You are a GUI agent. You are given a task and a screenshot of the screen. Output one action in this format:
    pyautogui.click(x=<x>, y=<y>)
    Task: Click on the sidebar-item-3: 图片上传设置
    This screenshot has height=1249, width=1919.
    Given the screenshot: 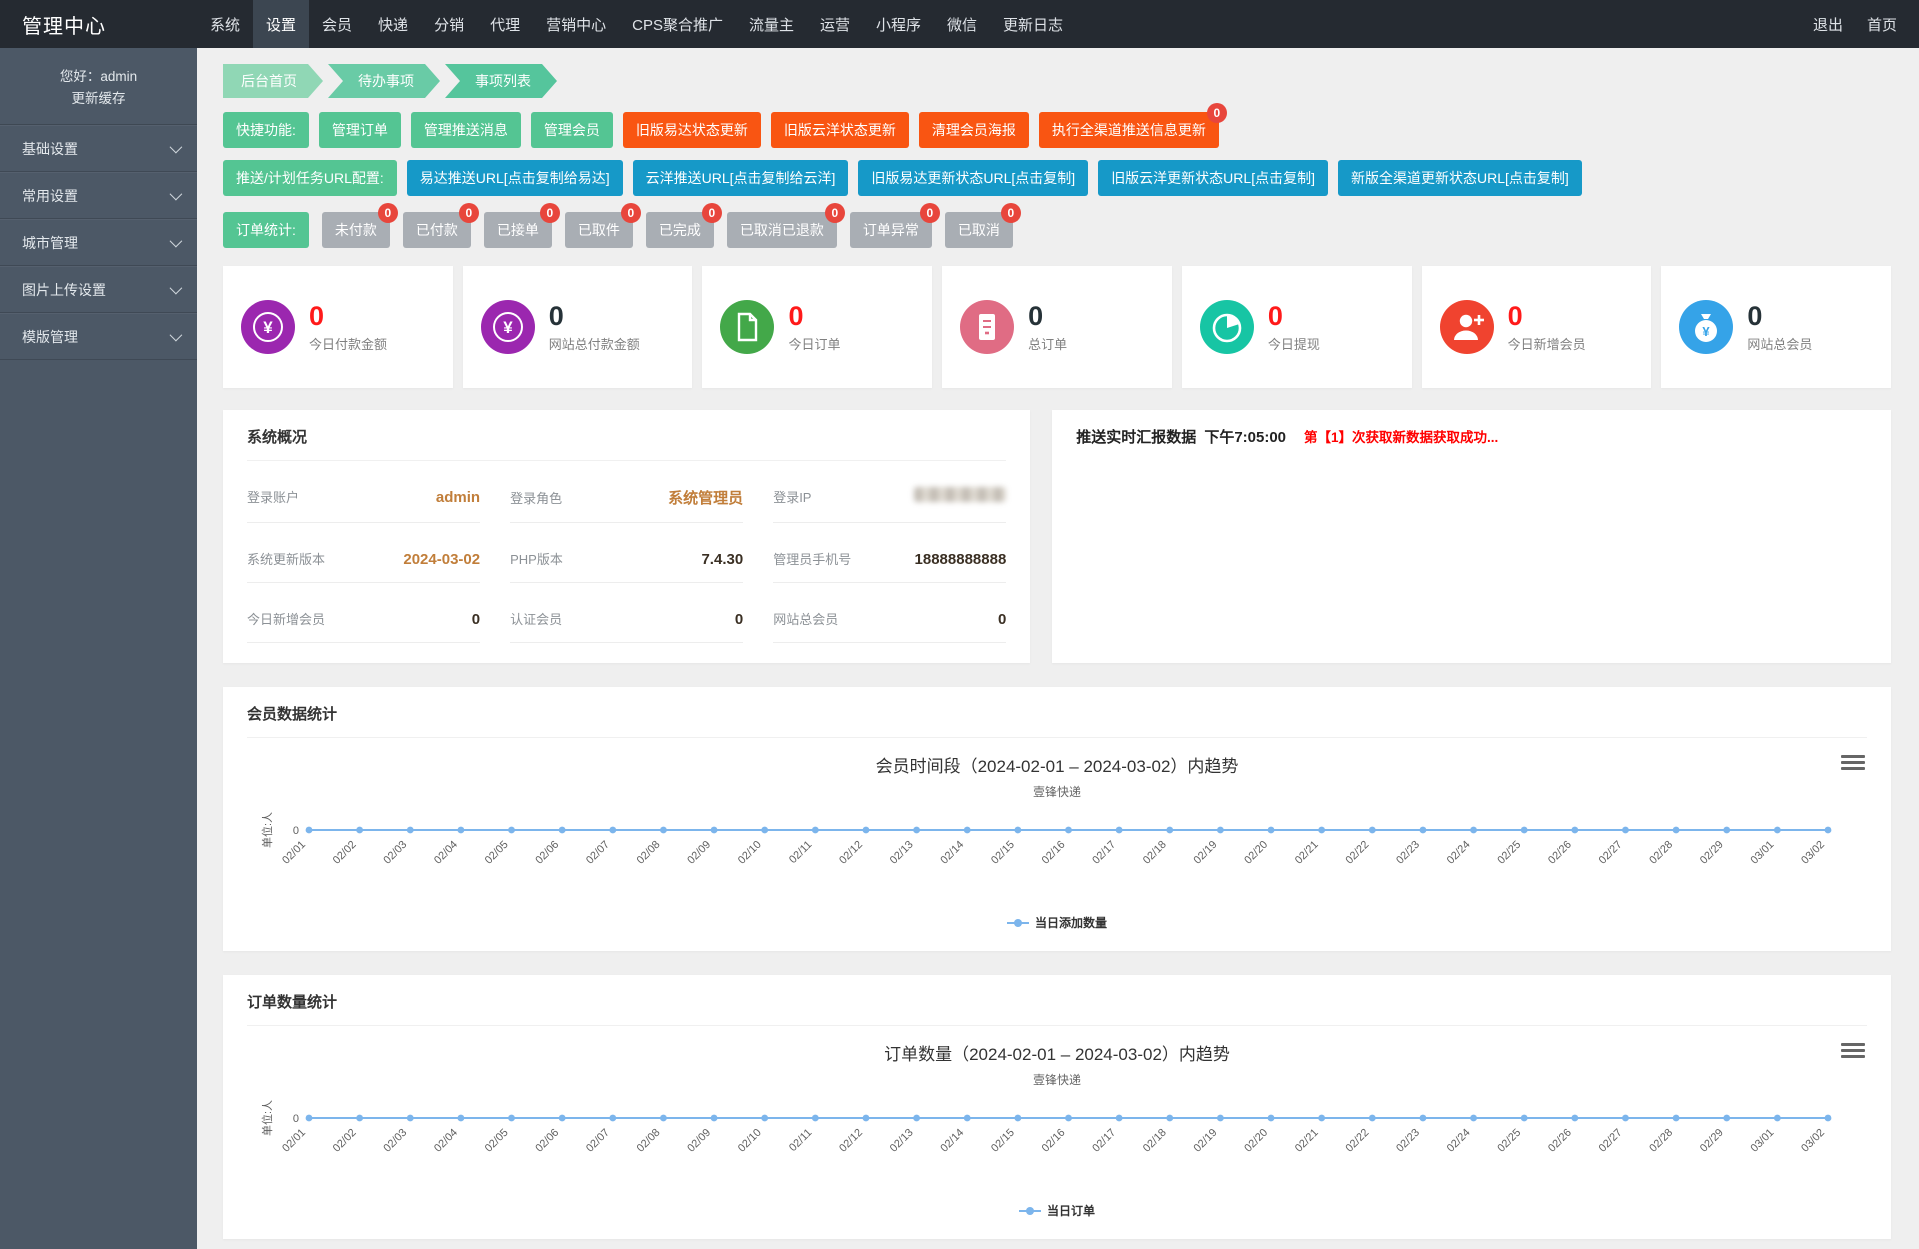 What is the action you would take?
    pyautogui.click(x=98, y=289)
    